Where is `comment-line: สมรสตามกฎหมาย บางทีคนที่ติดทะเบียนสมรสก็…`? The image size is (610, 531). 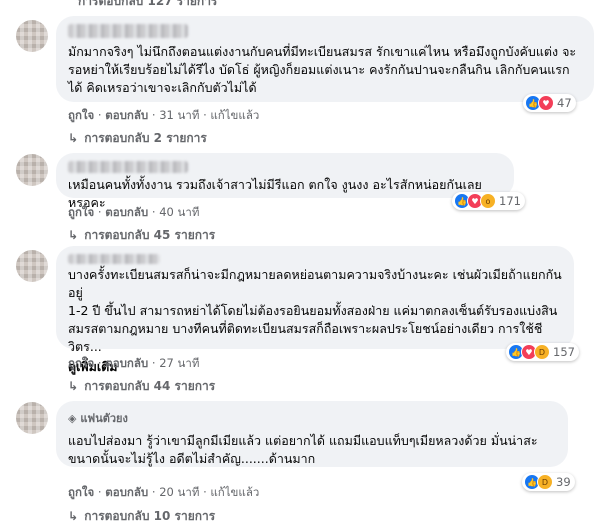
comment-line: สมรสตามกฎหมาย บางทีคนที่ติดทะเบียนสมรสก็… is located at coordinates (305, 337).